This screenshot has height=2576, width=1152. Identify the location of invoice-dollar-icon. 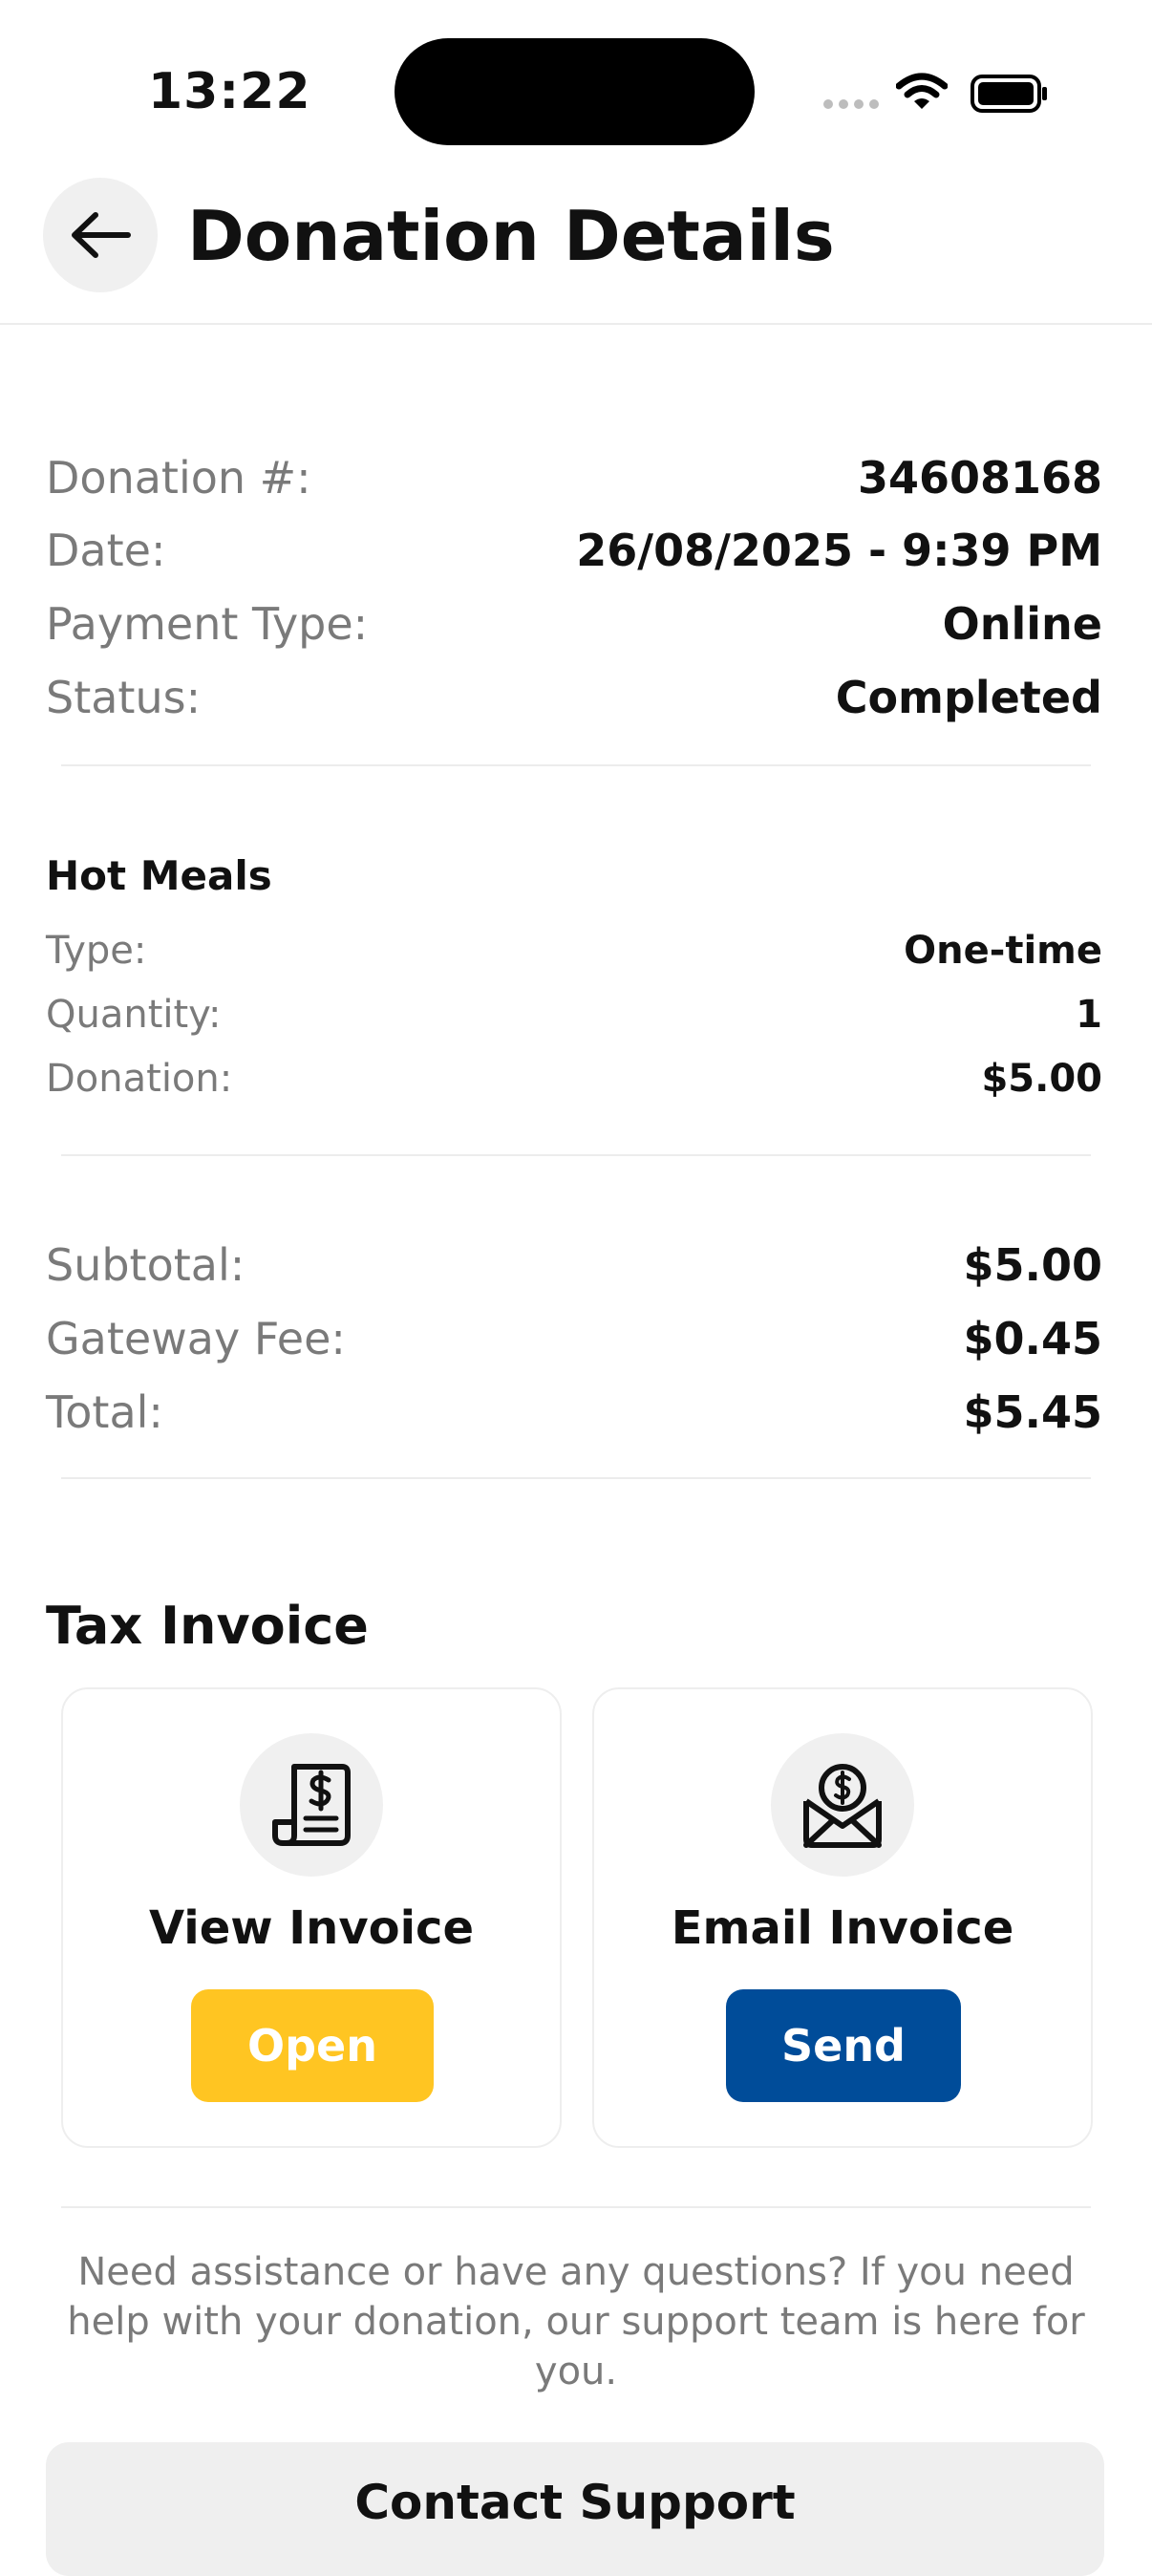
(311, 1805).